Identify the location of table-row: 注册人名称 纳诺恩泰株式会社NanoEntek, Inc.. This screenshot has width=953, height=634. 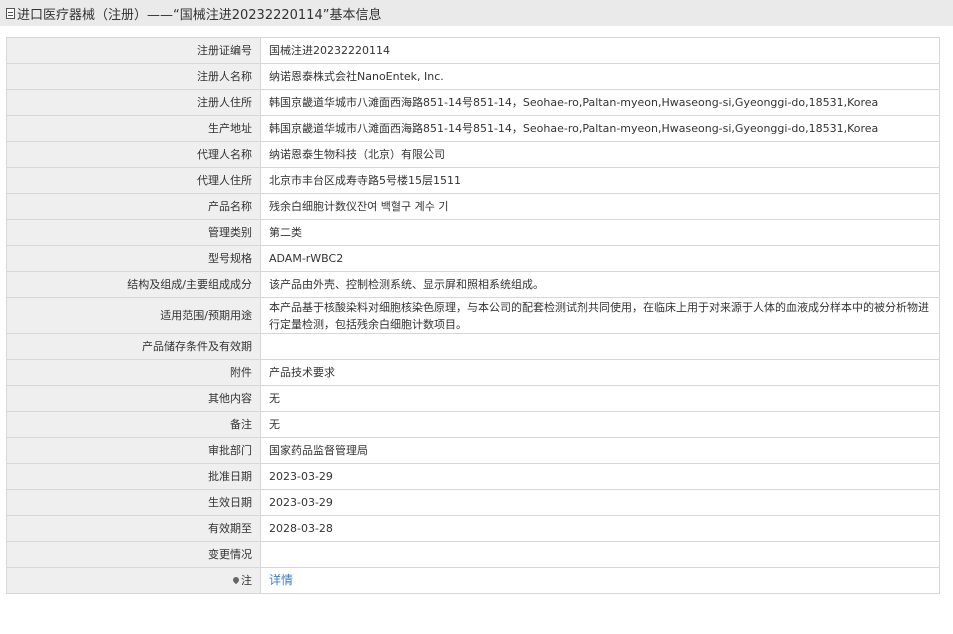
(473, 76).